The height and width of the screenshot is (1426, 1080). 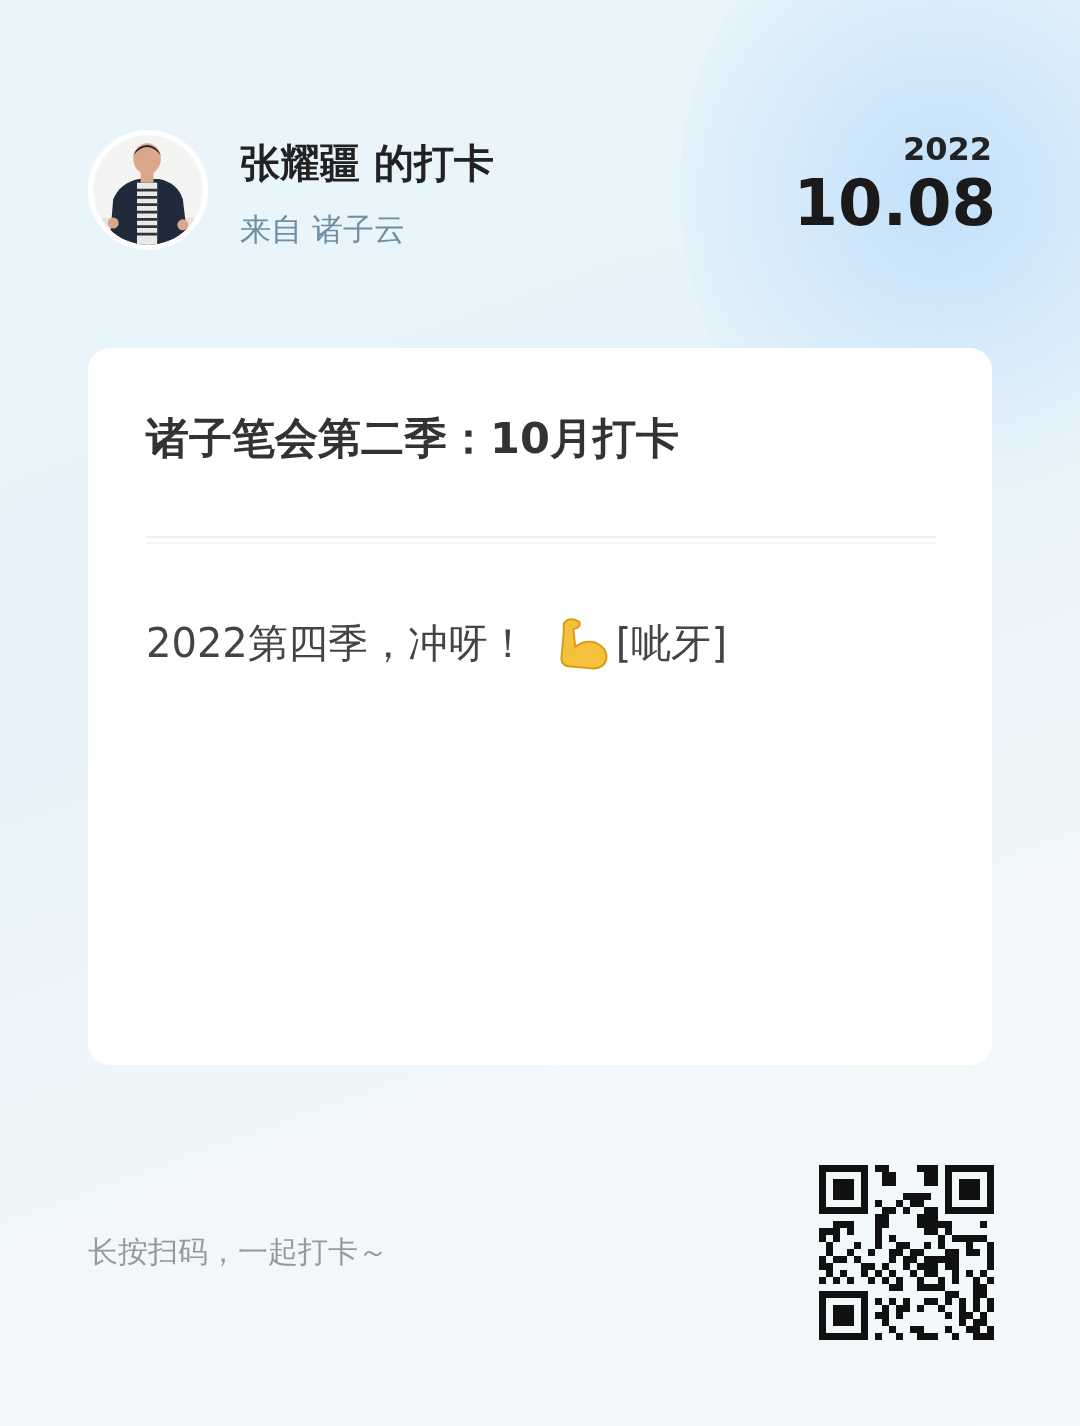 I want to click on card-title: 诸子笔会第二季：10月打卡, so click(x=413, y=438).